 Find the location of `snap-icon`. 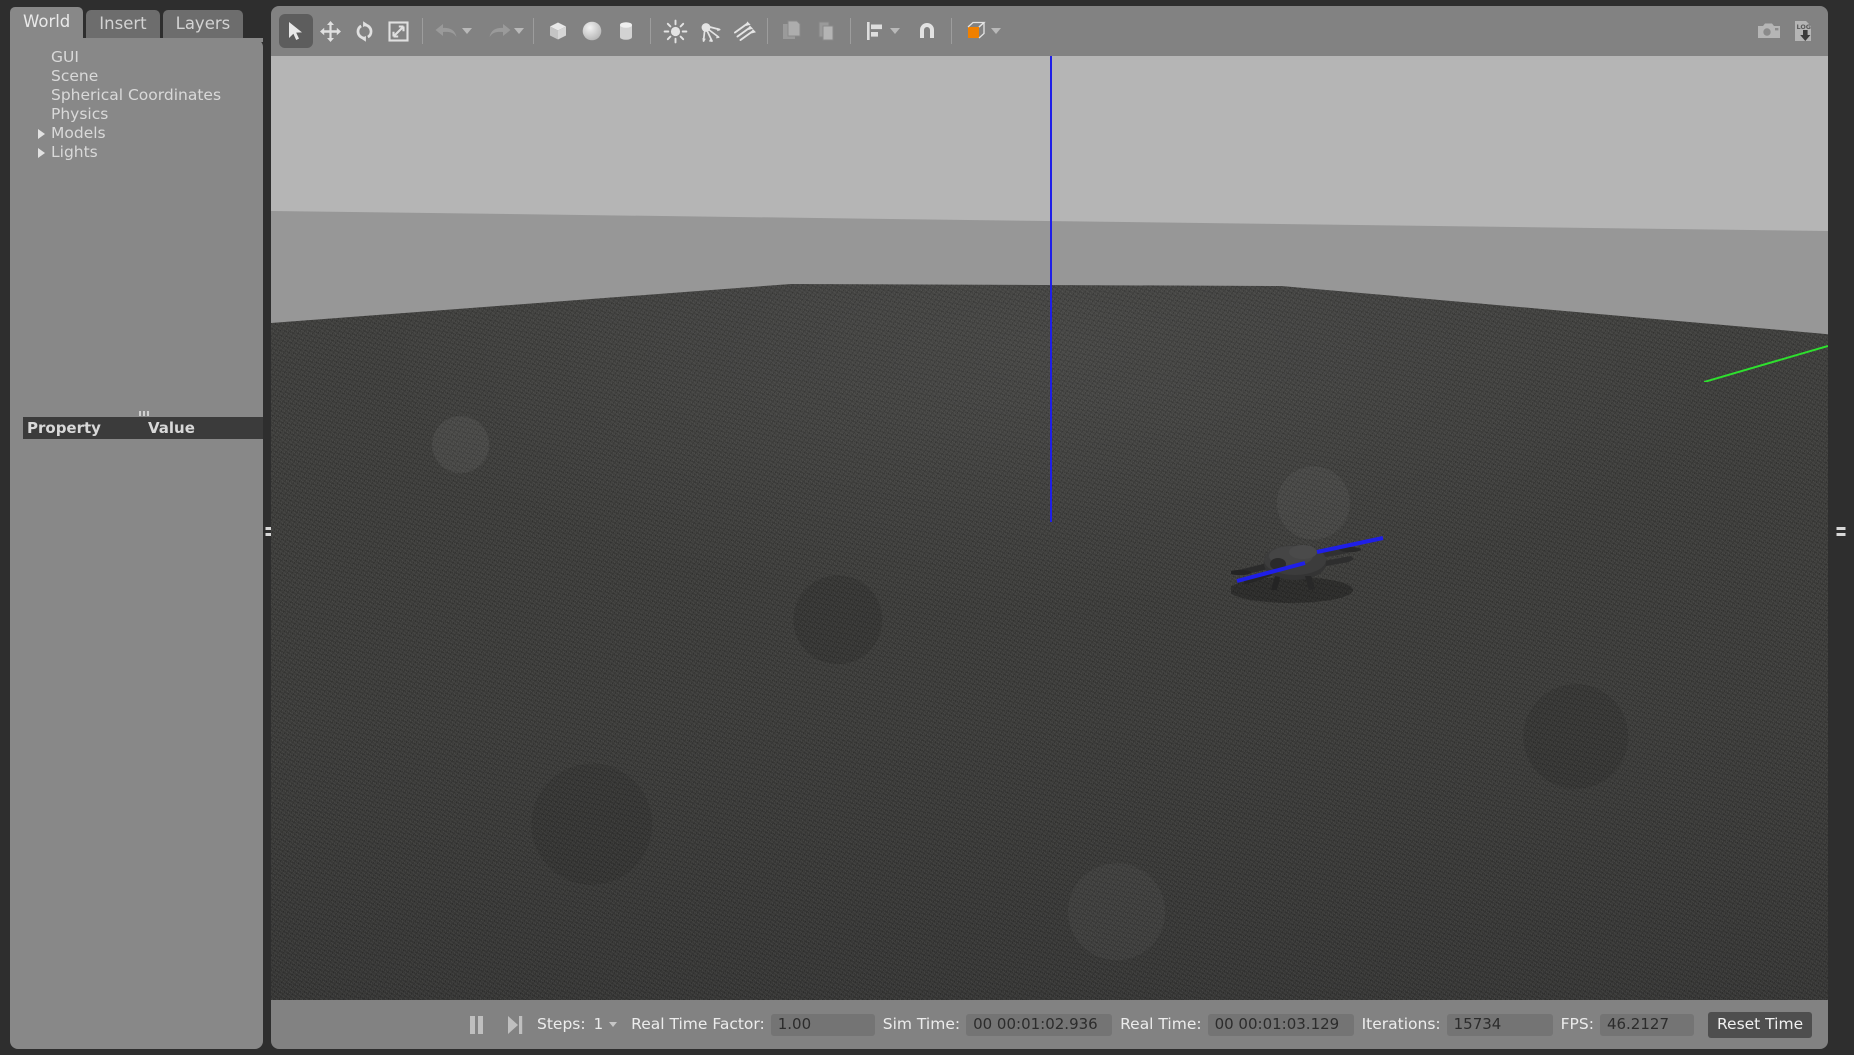

snap-icon is located at coordinates (927, 31).